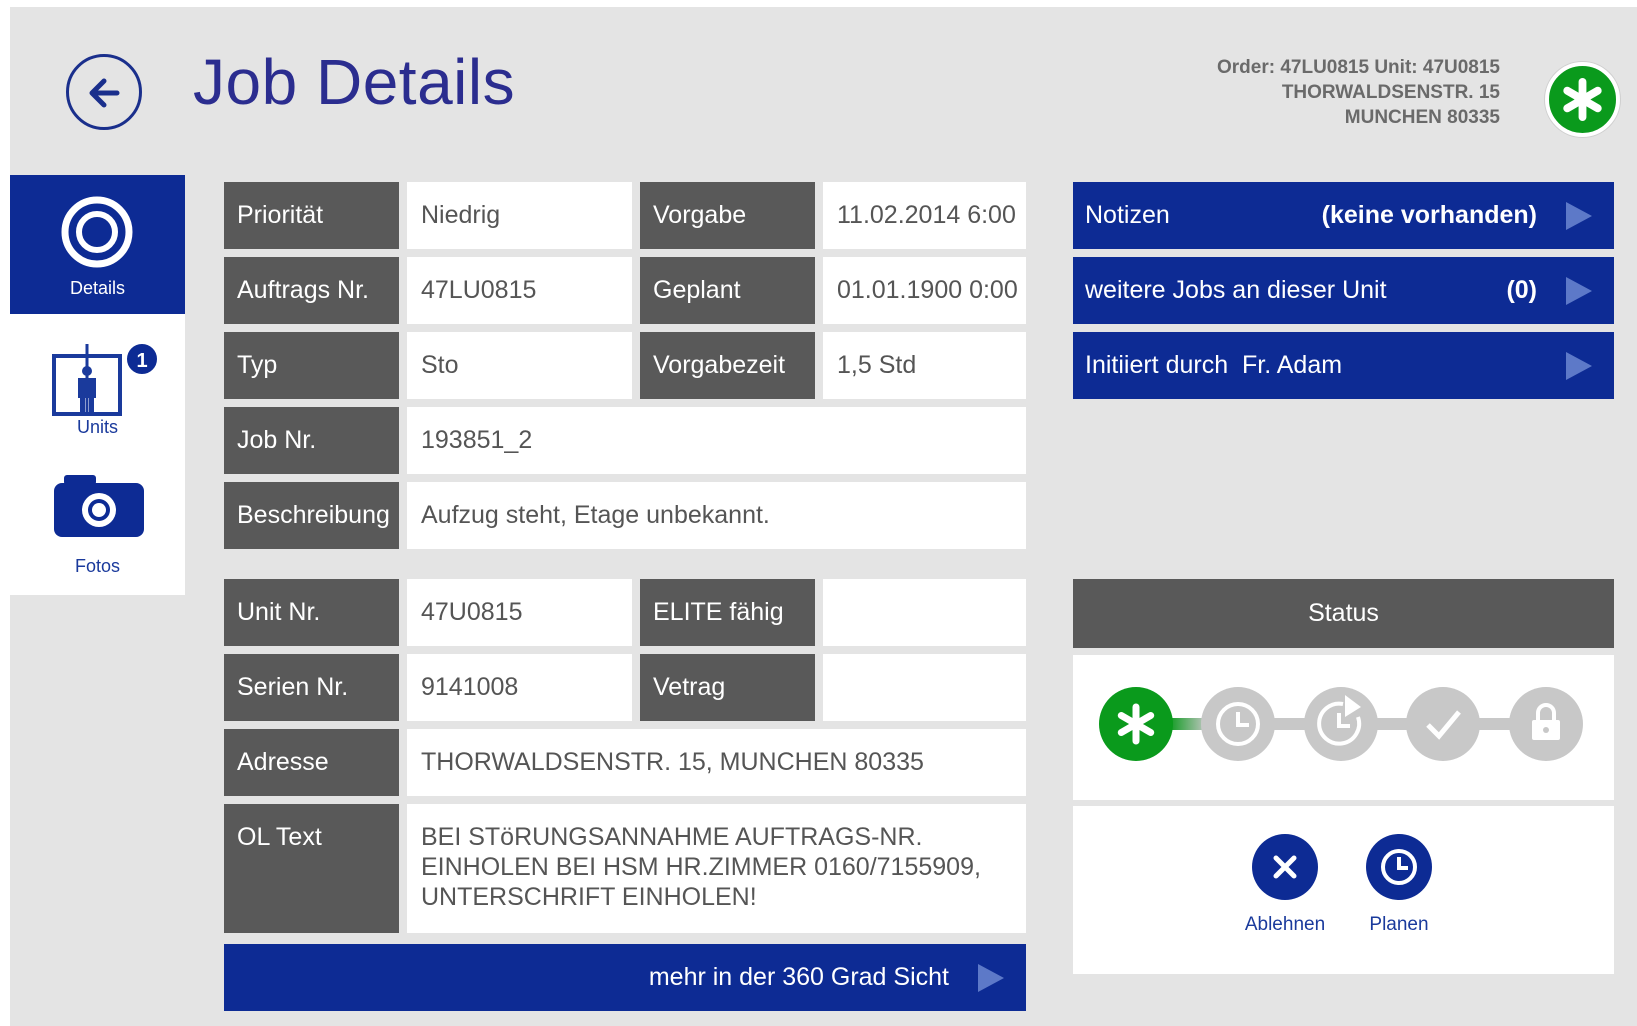 The width and height of the screenshot is (1637, 1026). What do you see at coordinates (519, 612) in the screenshot?
I see `field-value-unit-nr: 47U0815` at bounding box center [519, 612].